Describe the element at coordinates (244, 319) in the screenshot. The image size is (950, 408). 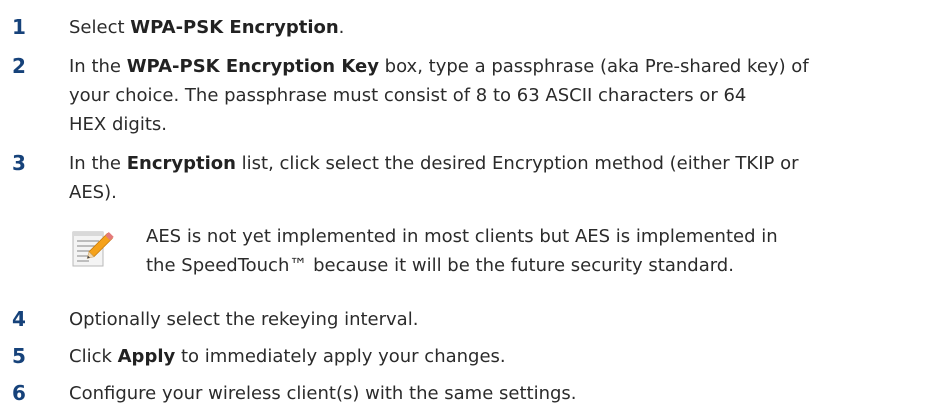
I see `step-text-part: Optionally select the rekeying interval.` at that location.